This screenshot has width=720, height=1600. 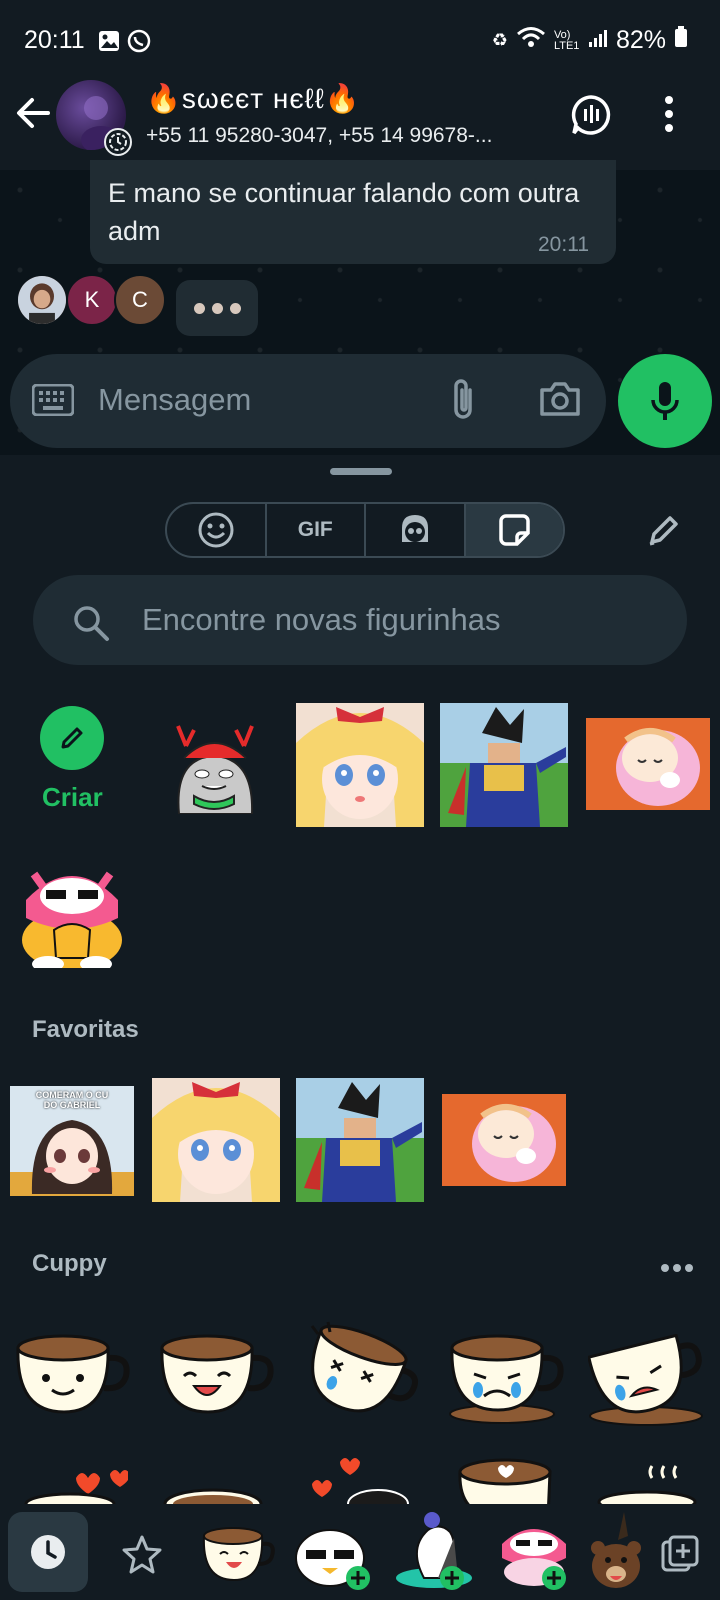 I want to click on status-right: ♻ Vo) LTE1 82%, so click(x=590, y=40).